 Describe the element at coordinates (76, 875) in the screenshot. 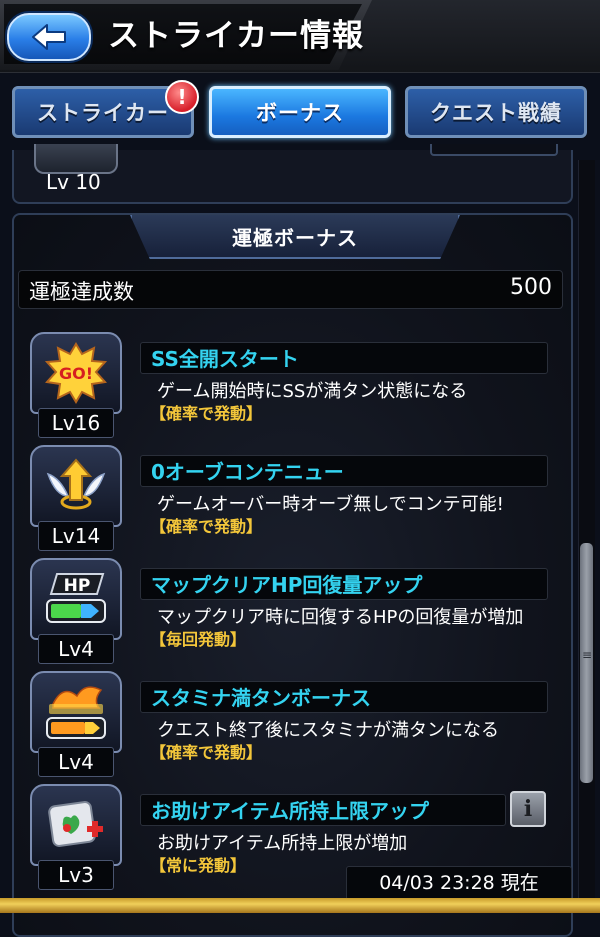

I see `bonus-item-5-level: Lv3` at that location.